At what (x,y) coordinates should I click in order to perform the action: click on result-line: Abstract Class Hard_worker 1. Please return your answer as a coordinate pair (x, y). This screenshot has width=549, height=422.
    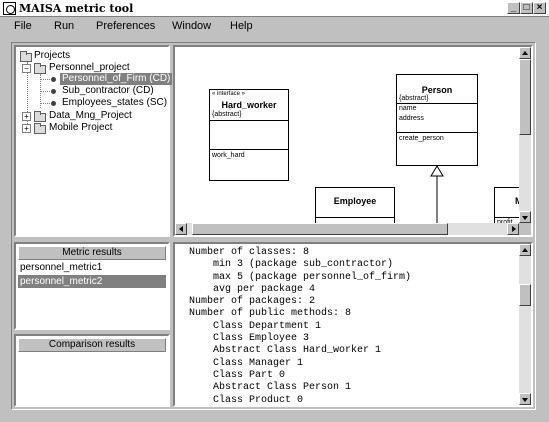
    Looking at the image, I should click on (285, 351).